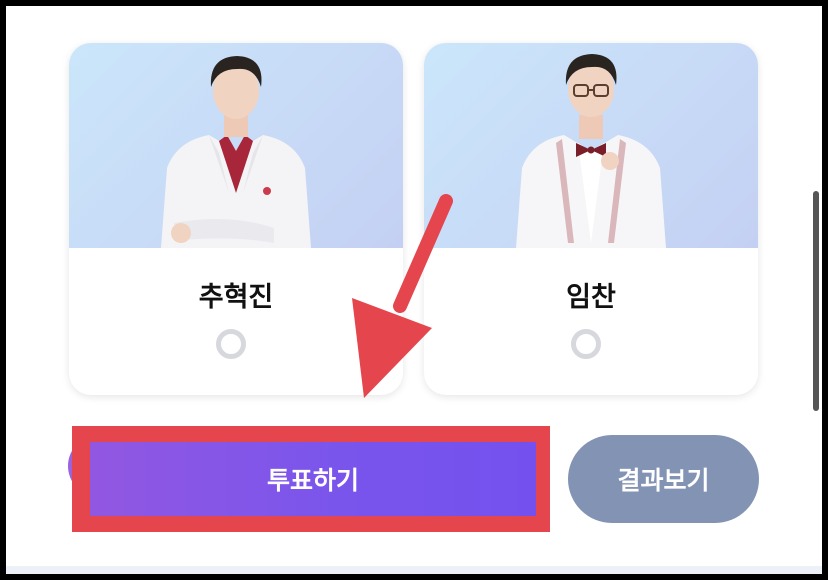  Describe the element at coordinates (414, 570) in the screenshot. I see `bottom-divider` at that location.